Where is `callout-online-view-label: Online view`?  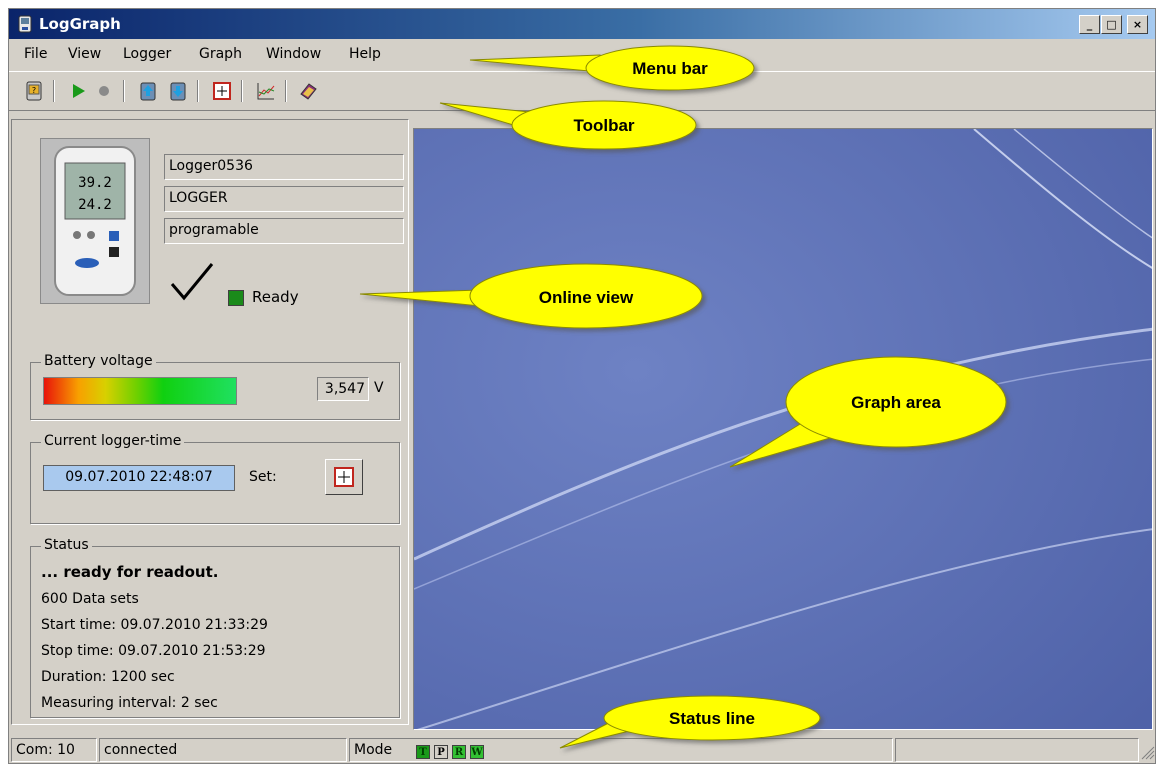 callout-online-view-label: Online view is located at coordinates (586, 297).